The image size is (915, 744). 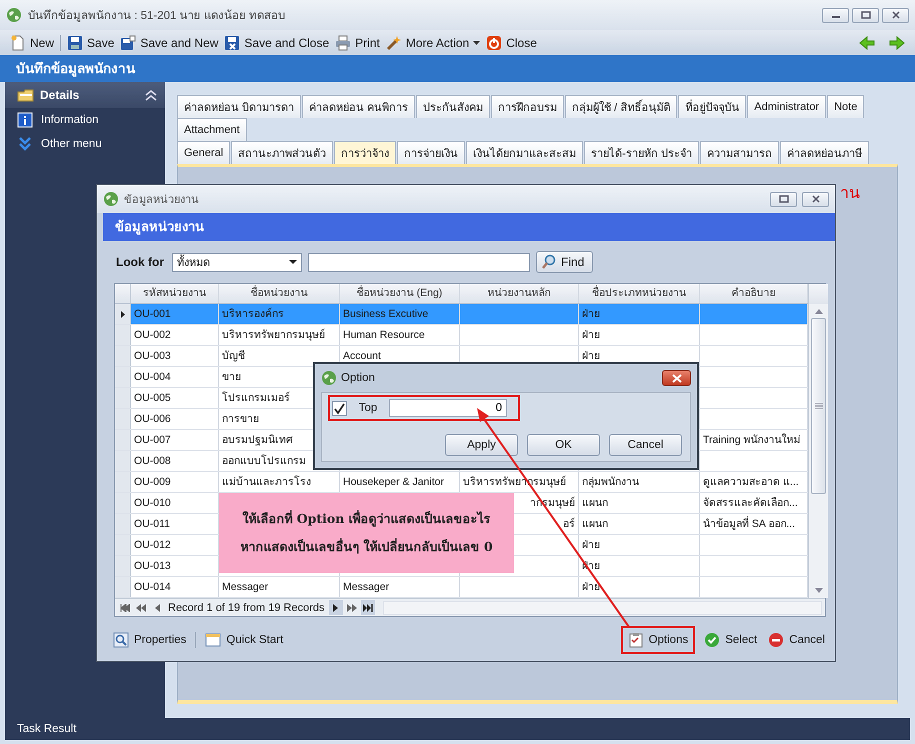 What do you see at coordinates (461, 314) in the screenshot?
I see `table-row: OU-001 บริหารองค์กร Business Excutive ฝ่าย` at bounding box center [461, 314].